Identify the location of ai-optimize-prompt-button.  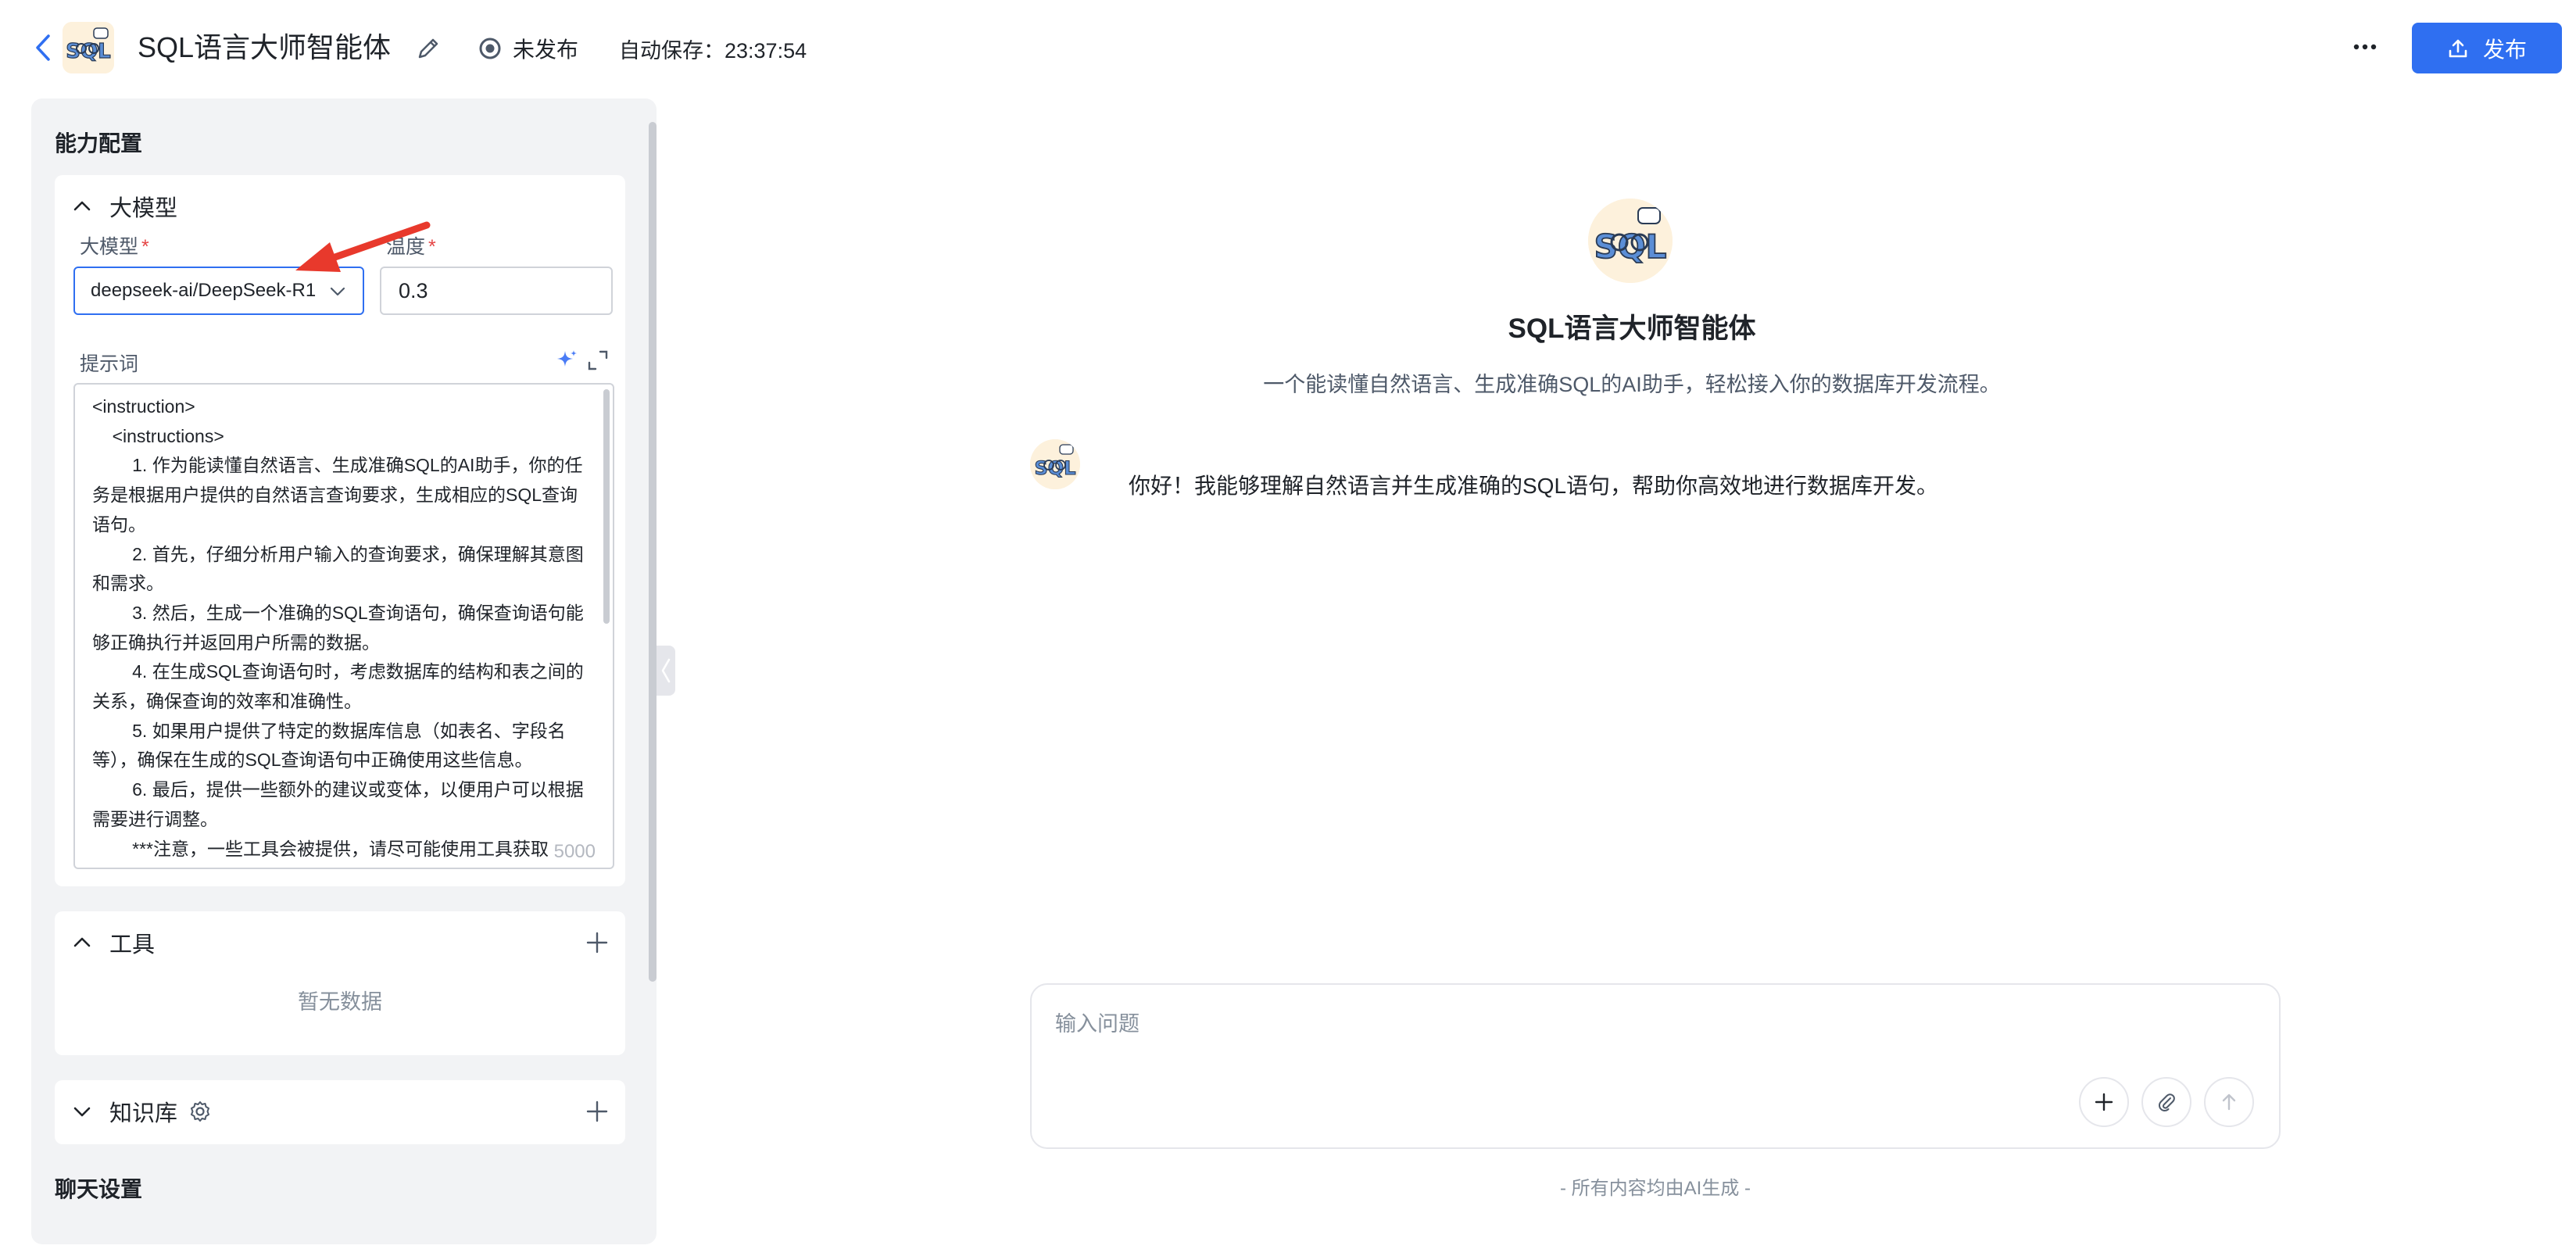
(566, 361).